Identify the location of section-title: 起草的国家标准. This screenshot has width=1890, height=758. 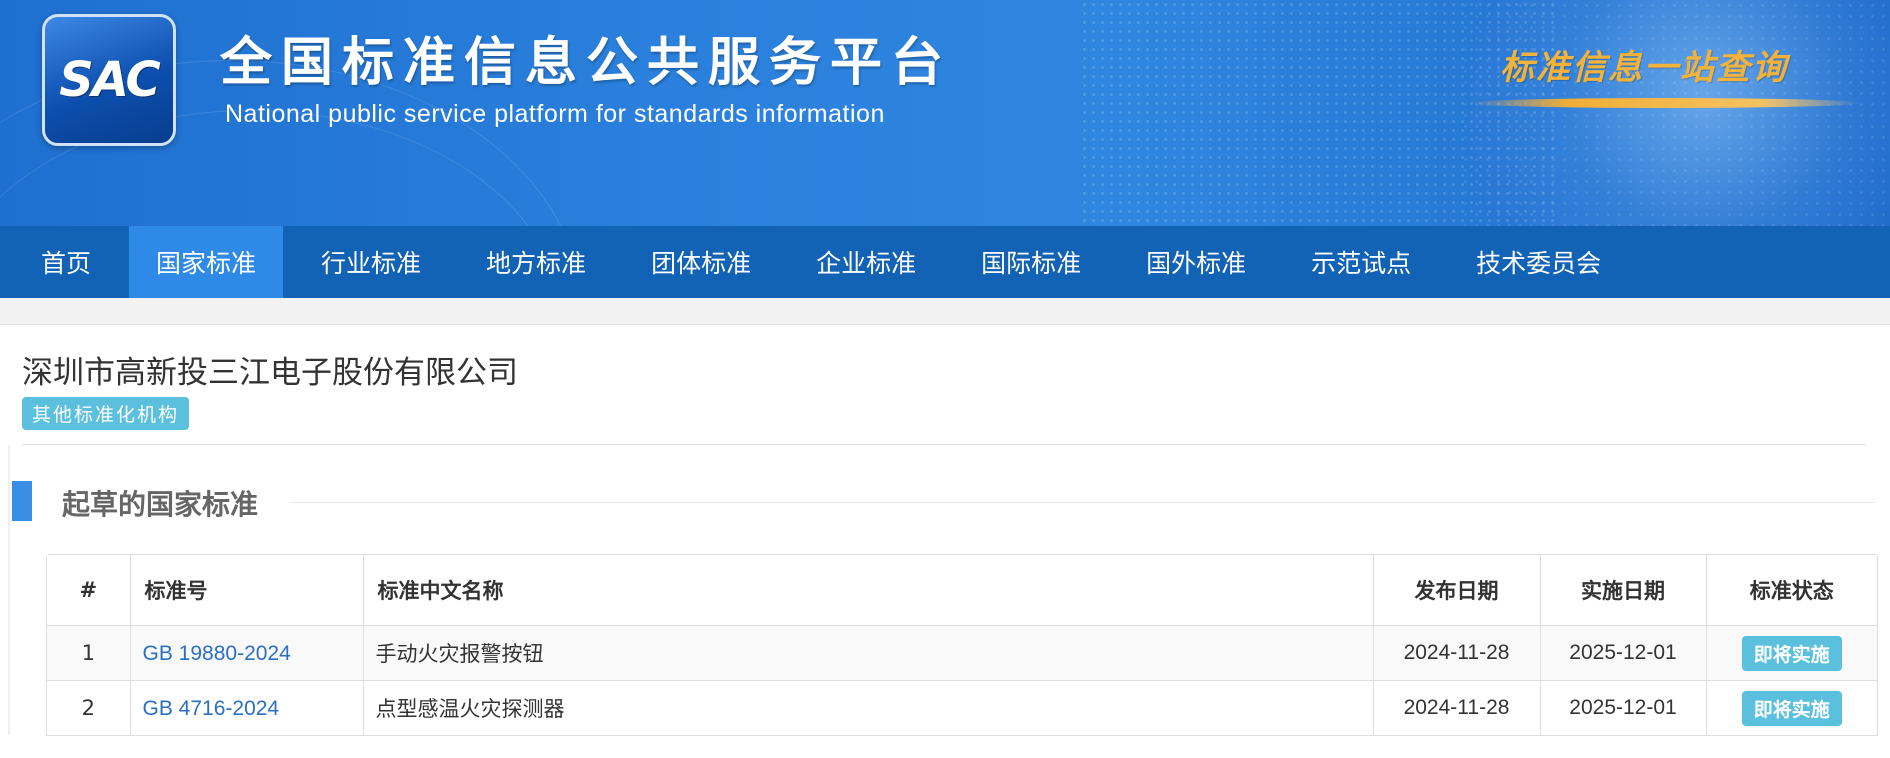
(160, 504).